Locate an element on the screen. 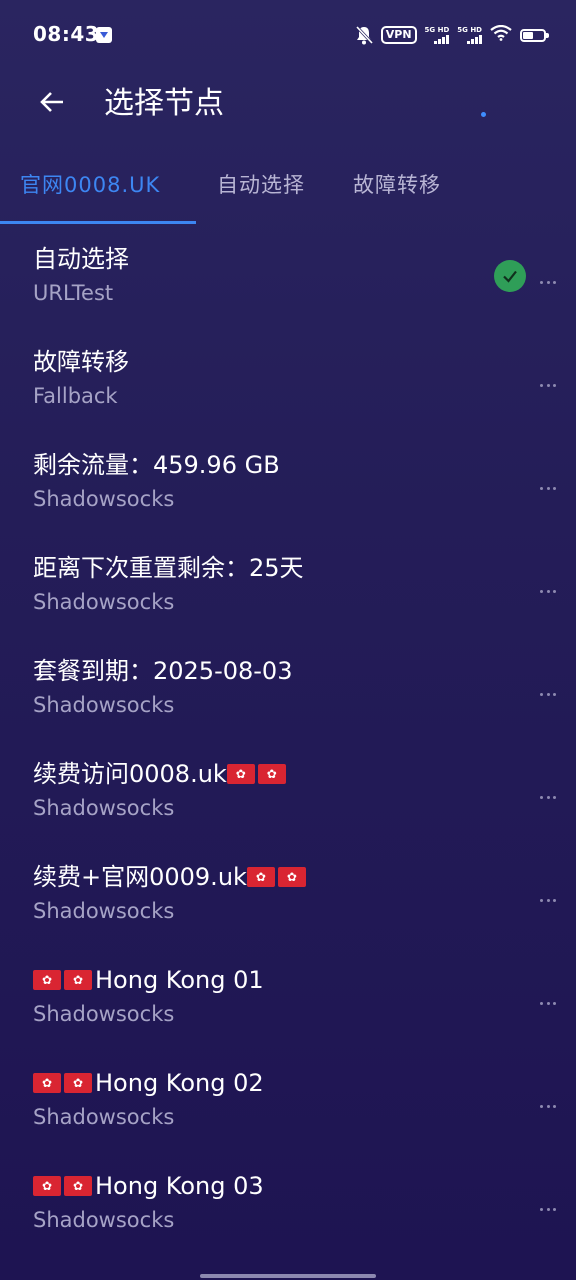  proxy-name: 续费+官网0009.uk is located at coordinates (140, 877).